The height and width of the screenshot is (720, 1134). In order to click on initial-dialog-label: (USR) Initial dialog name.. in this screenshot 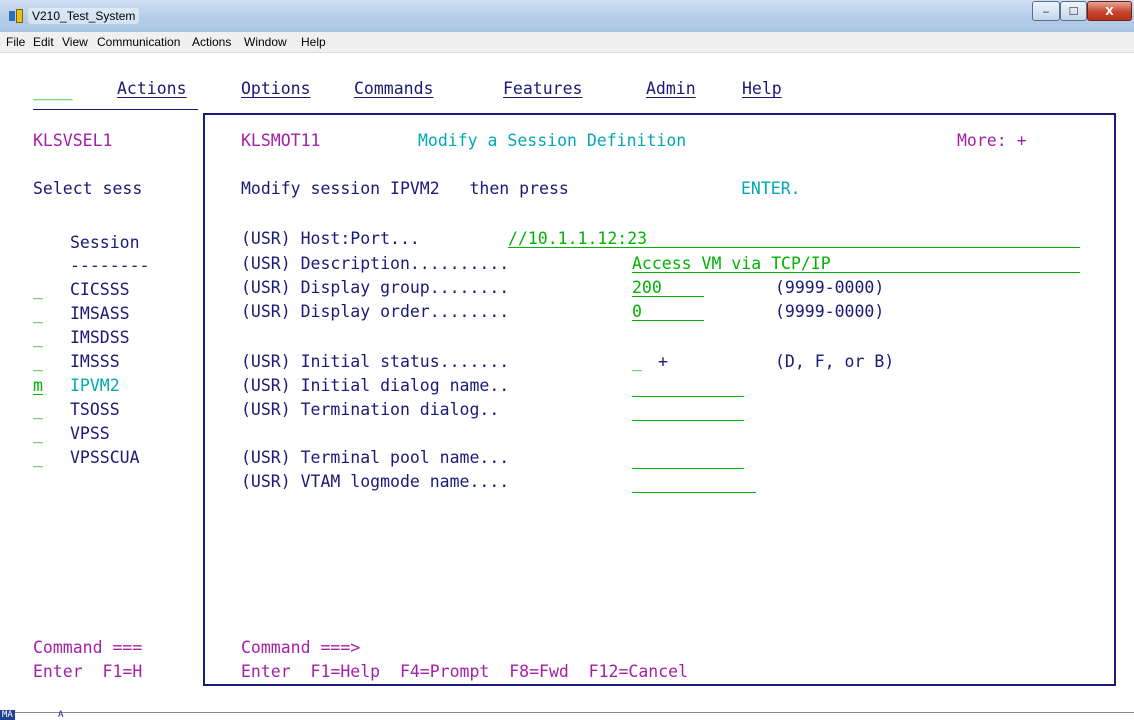, I will do `click(380, 385)`.